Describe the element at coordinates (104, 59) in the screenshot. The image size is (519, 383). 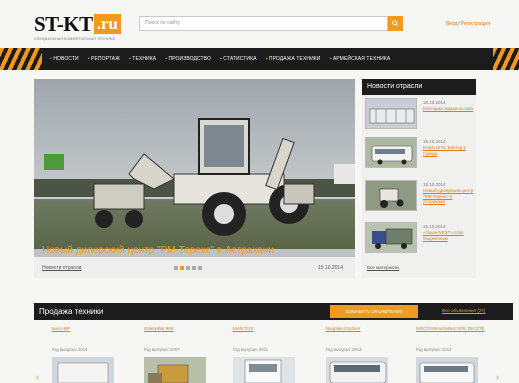
I see `nav-item-reports: РЕПОРТАЖ` at that location.